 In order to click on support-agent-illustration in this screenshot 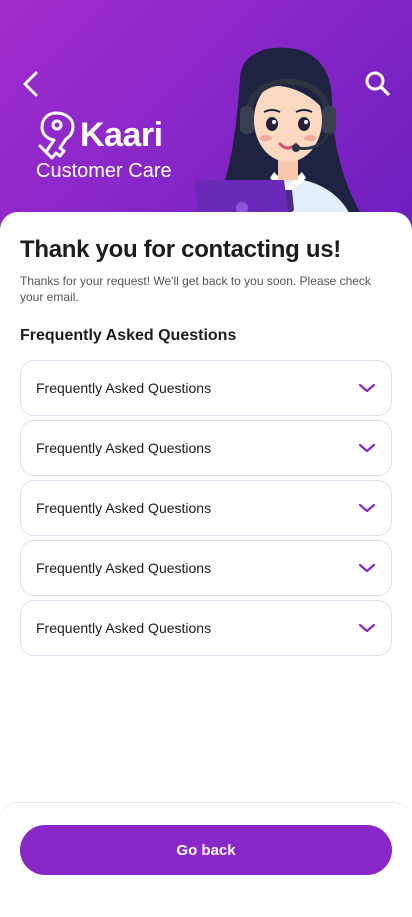, I will do `click(277, 143)`.